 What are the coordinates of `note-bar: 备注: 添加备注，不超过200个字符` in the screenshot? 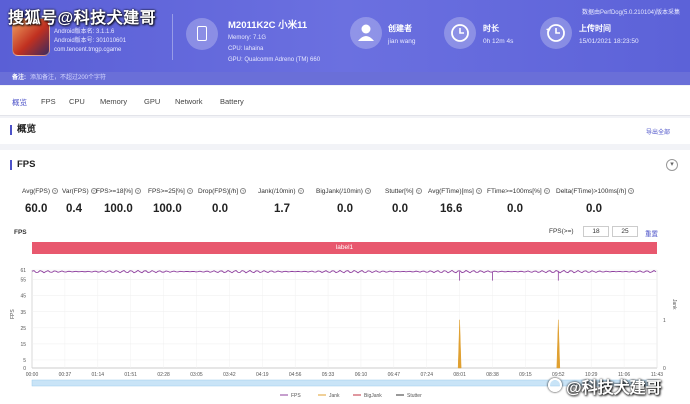 It's located at (345, 78).